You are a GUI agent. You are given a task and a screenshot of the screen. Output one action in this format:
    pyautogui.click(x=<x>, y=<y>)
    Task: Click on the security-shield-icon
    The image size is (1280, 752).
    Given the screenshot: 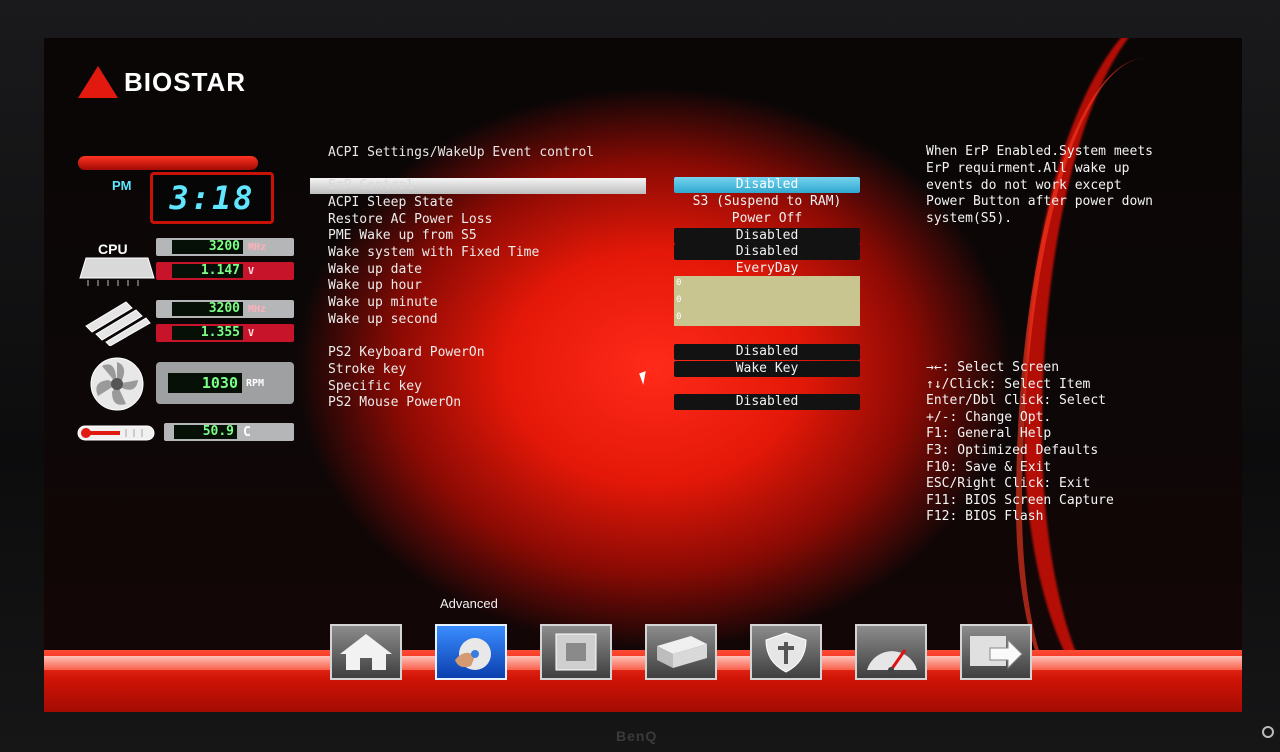 What is the action you would take?
    pyautogui.click(x=786, y=652)
    